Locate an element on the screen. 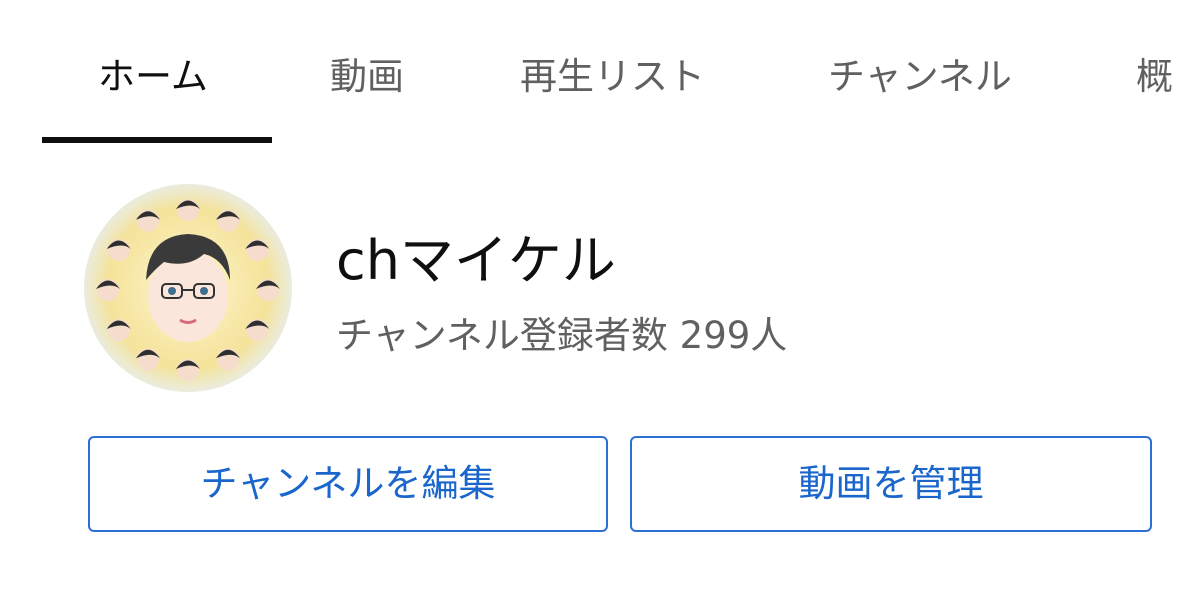 This screenshot has height=600, width=1200. manage-videos-button: 動画を管理 is located at coordinates (891, 484).